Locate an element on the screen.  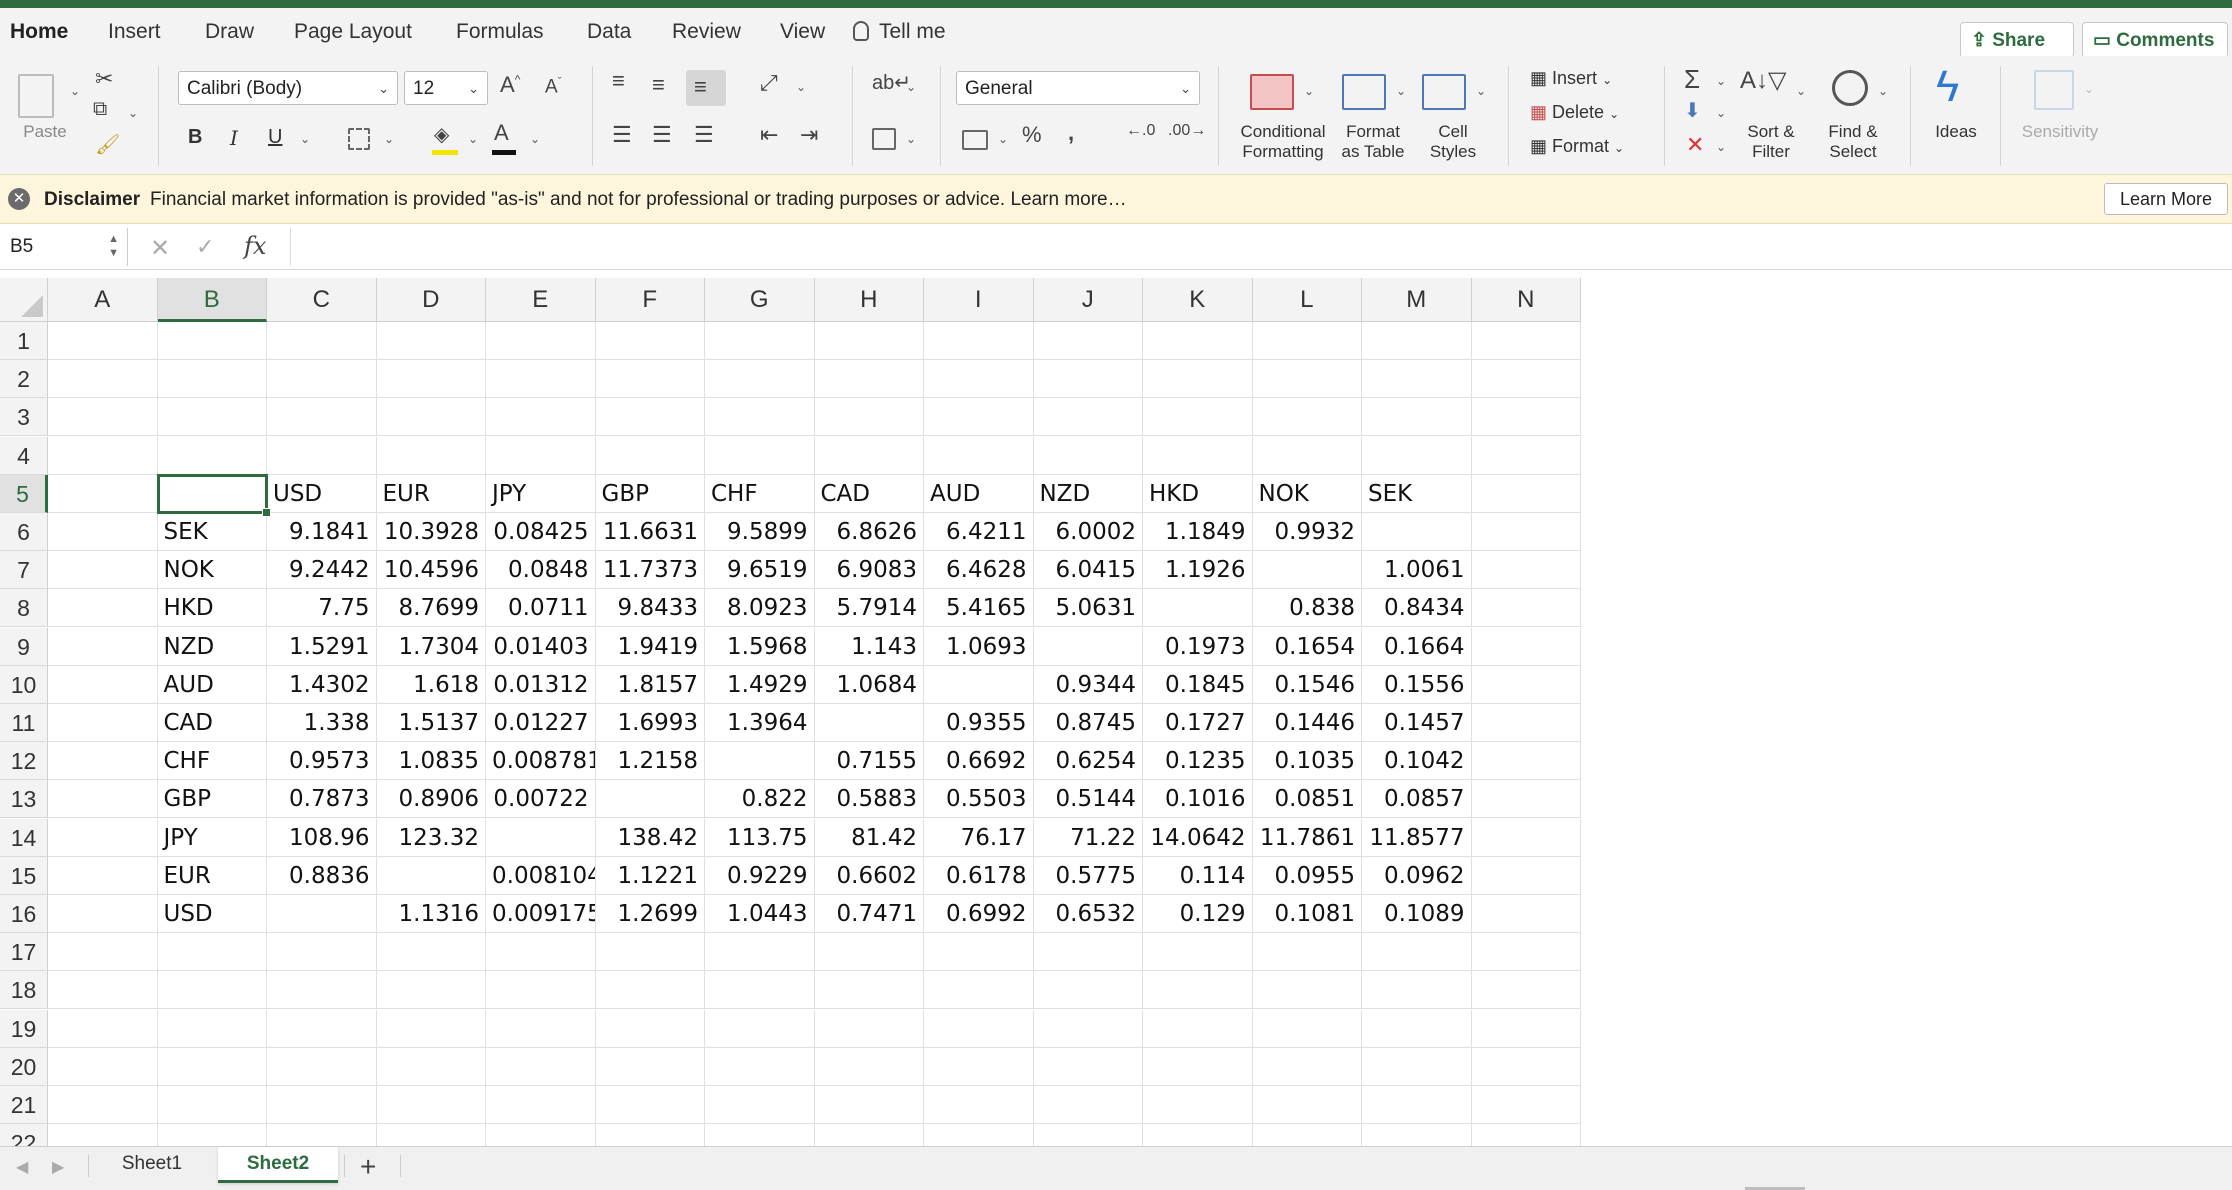
cell-i14: 76.17 is located at coordinates (979, 837).